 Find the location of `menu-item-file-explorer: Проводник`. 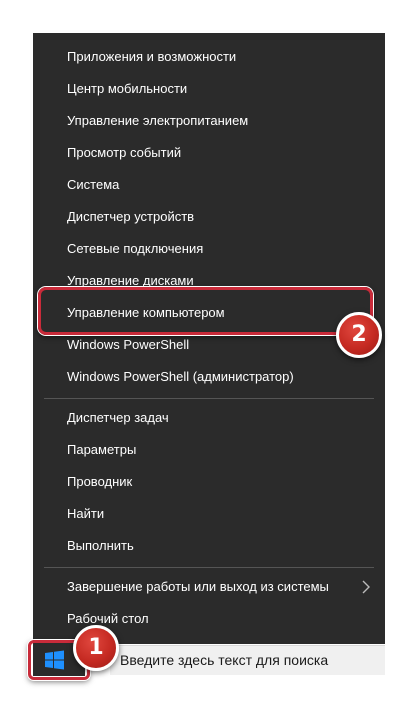

menu-item-file-explorer: Проводник is located at coordinates (209, 482).